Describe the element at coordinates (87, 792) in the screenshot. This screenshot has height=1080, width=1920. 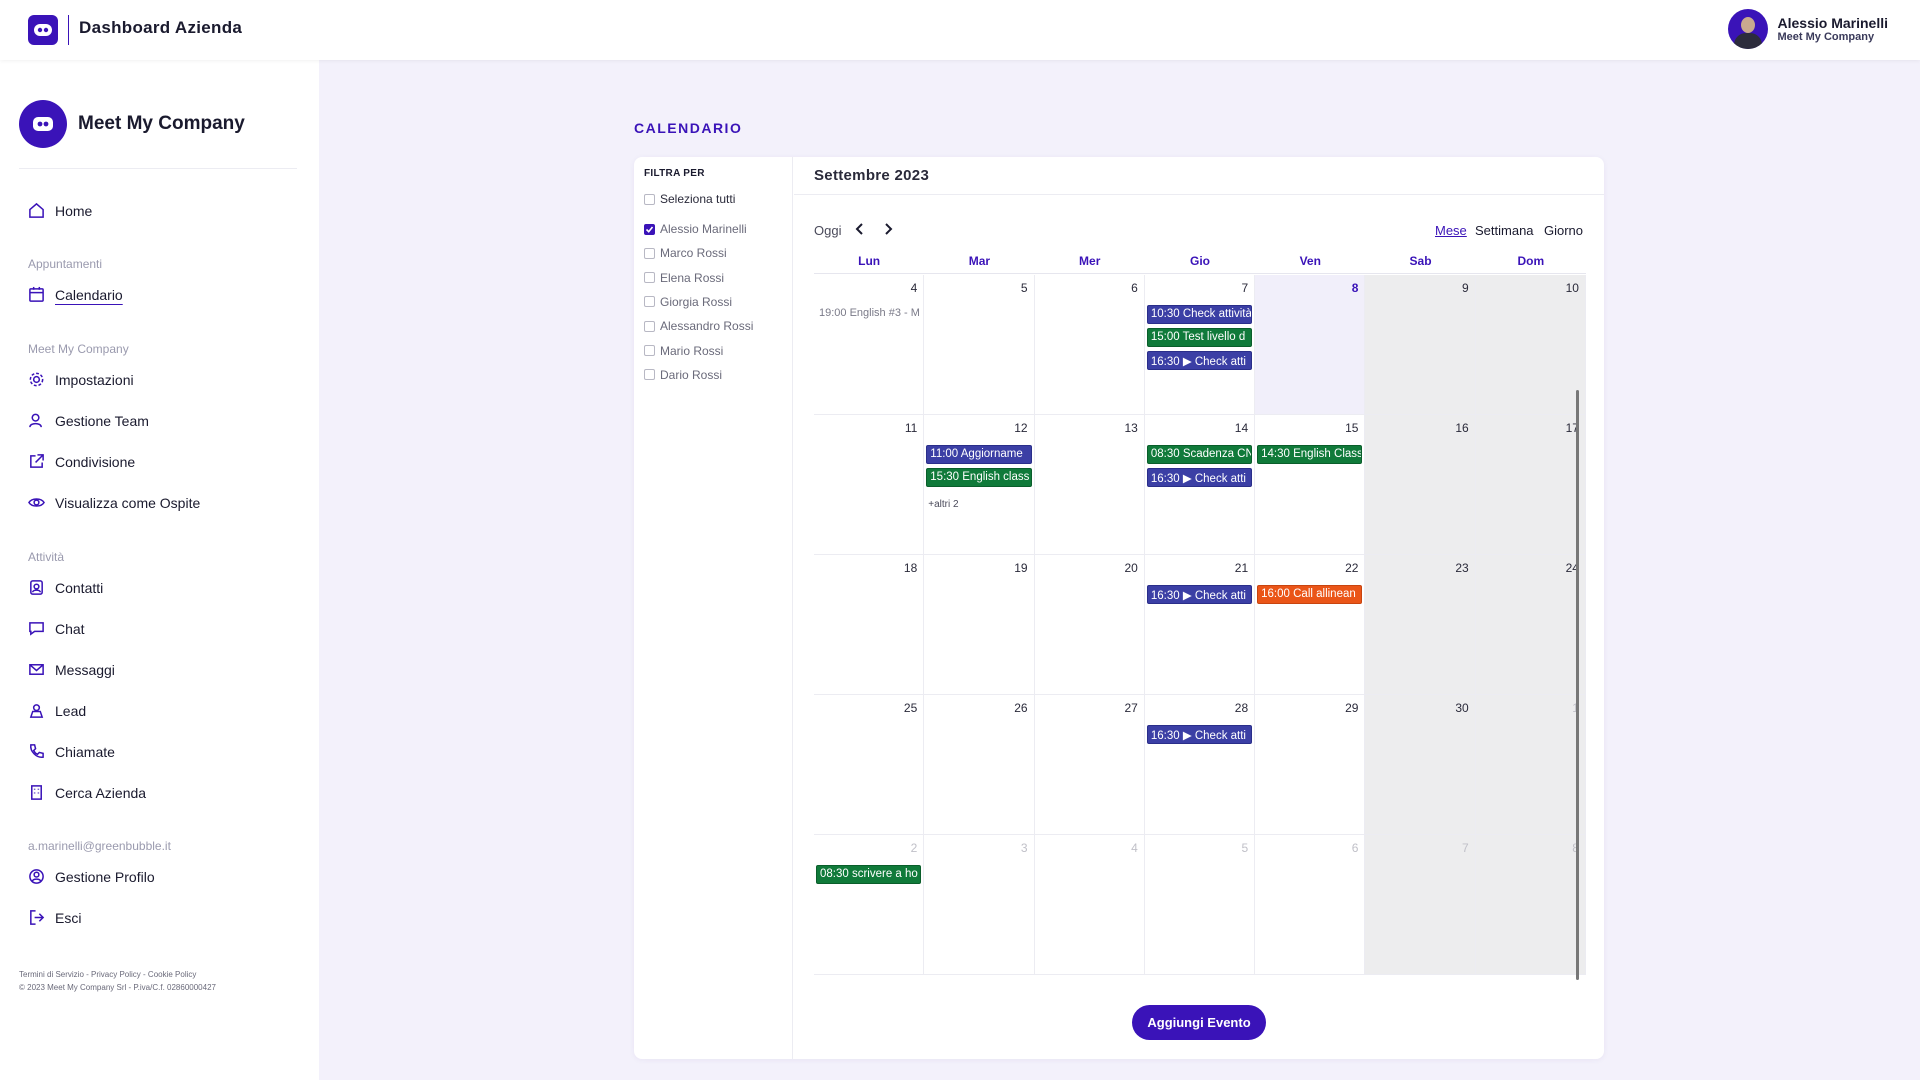
I see `sidebar-item-cerca-azienda: Cerca Azienda` at that location.